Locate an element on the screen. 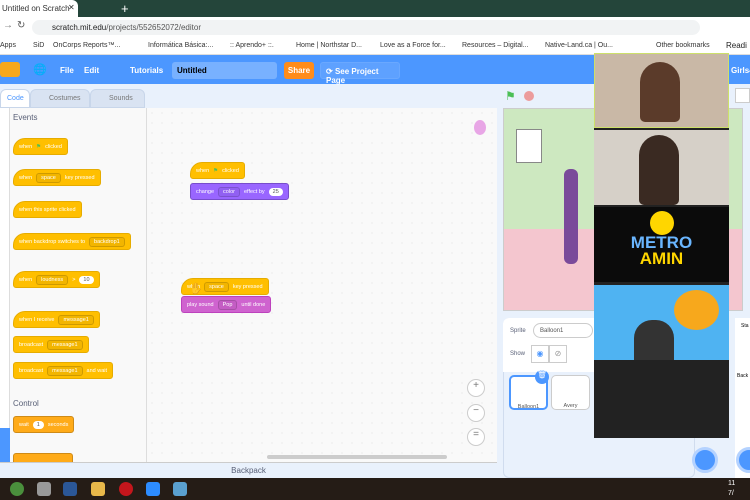  word-taskbar-icon is located at coordinates (70, 489).